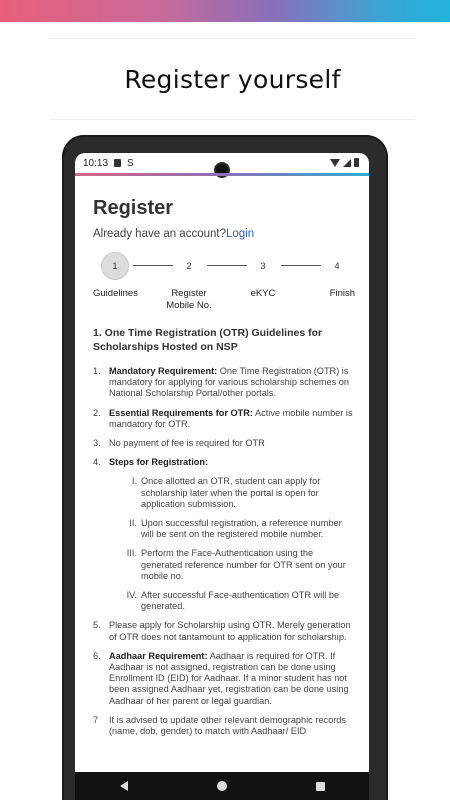  I want to click on list-item: 3. No payment of fee is required for OTR, so click(224, 443).